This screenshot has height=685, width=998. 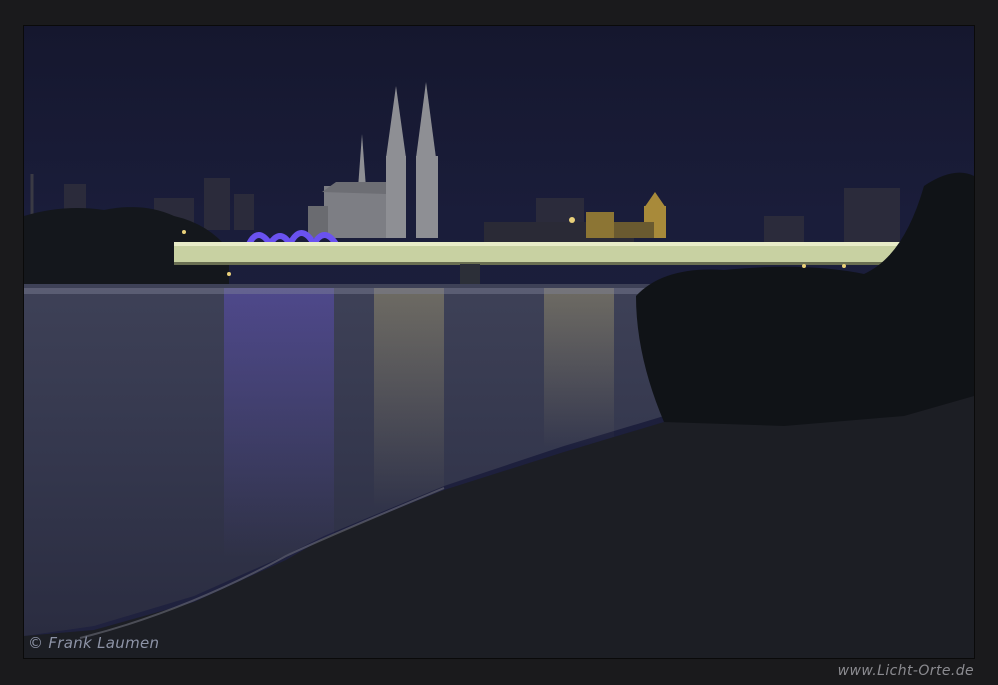 What do you see at coordinates (373, 160) in the screenshot?
I see `cathedral` at bounding box center [373, 160].